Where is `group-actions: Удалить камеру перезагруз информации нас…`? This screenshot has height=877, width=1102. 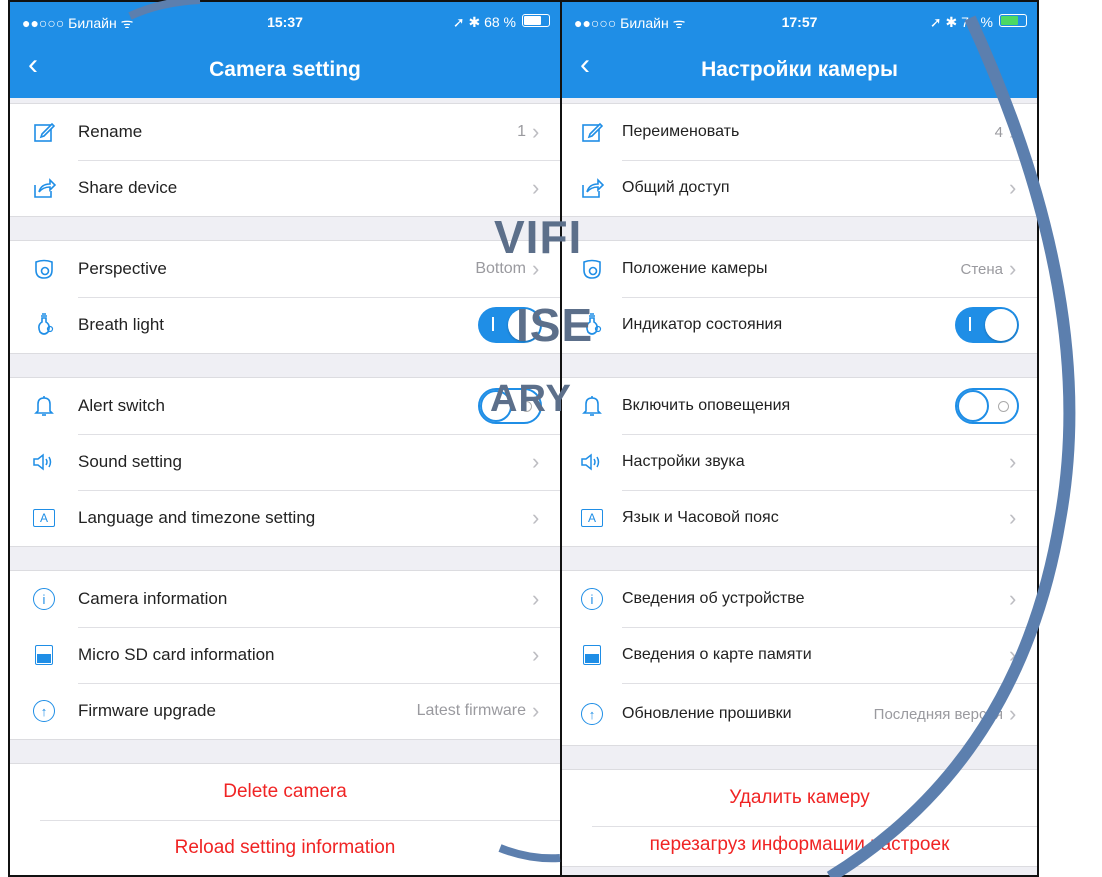 group-actions: Удалить камеру перезагруз информации нас… is located at coordinates (799, 818).